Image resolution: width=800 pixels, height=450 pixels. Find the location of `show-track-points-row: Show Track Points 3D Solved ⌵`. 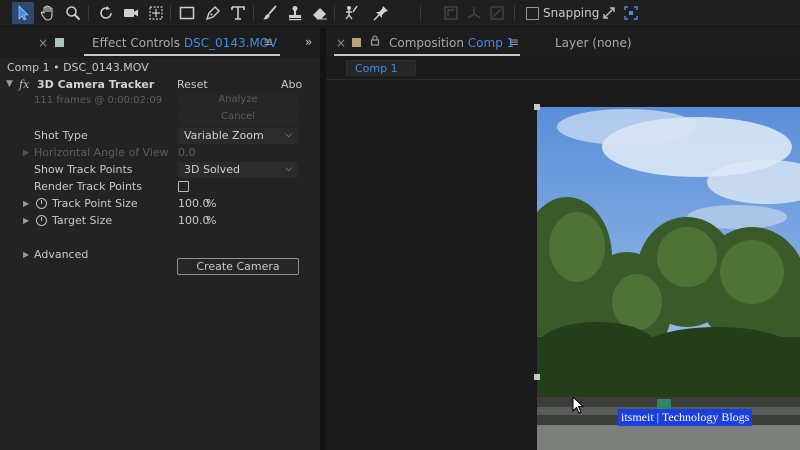

show-track-points-row: Show Track Points 3D Solved ⌵ is located at coordinates (160, 170).